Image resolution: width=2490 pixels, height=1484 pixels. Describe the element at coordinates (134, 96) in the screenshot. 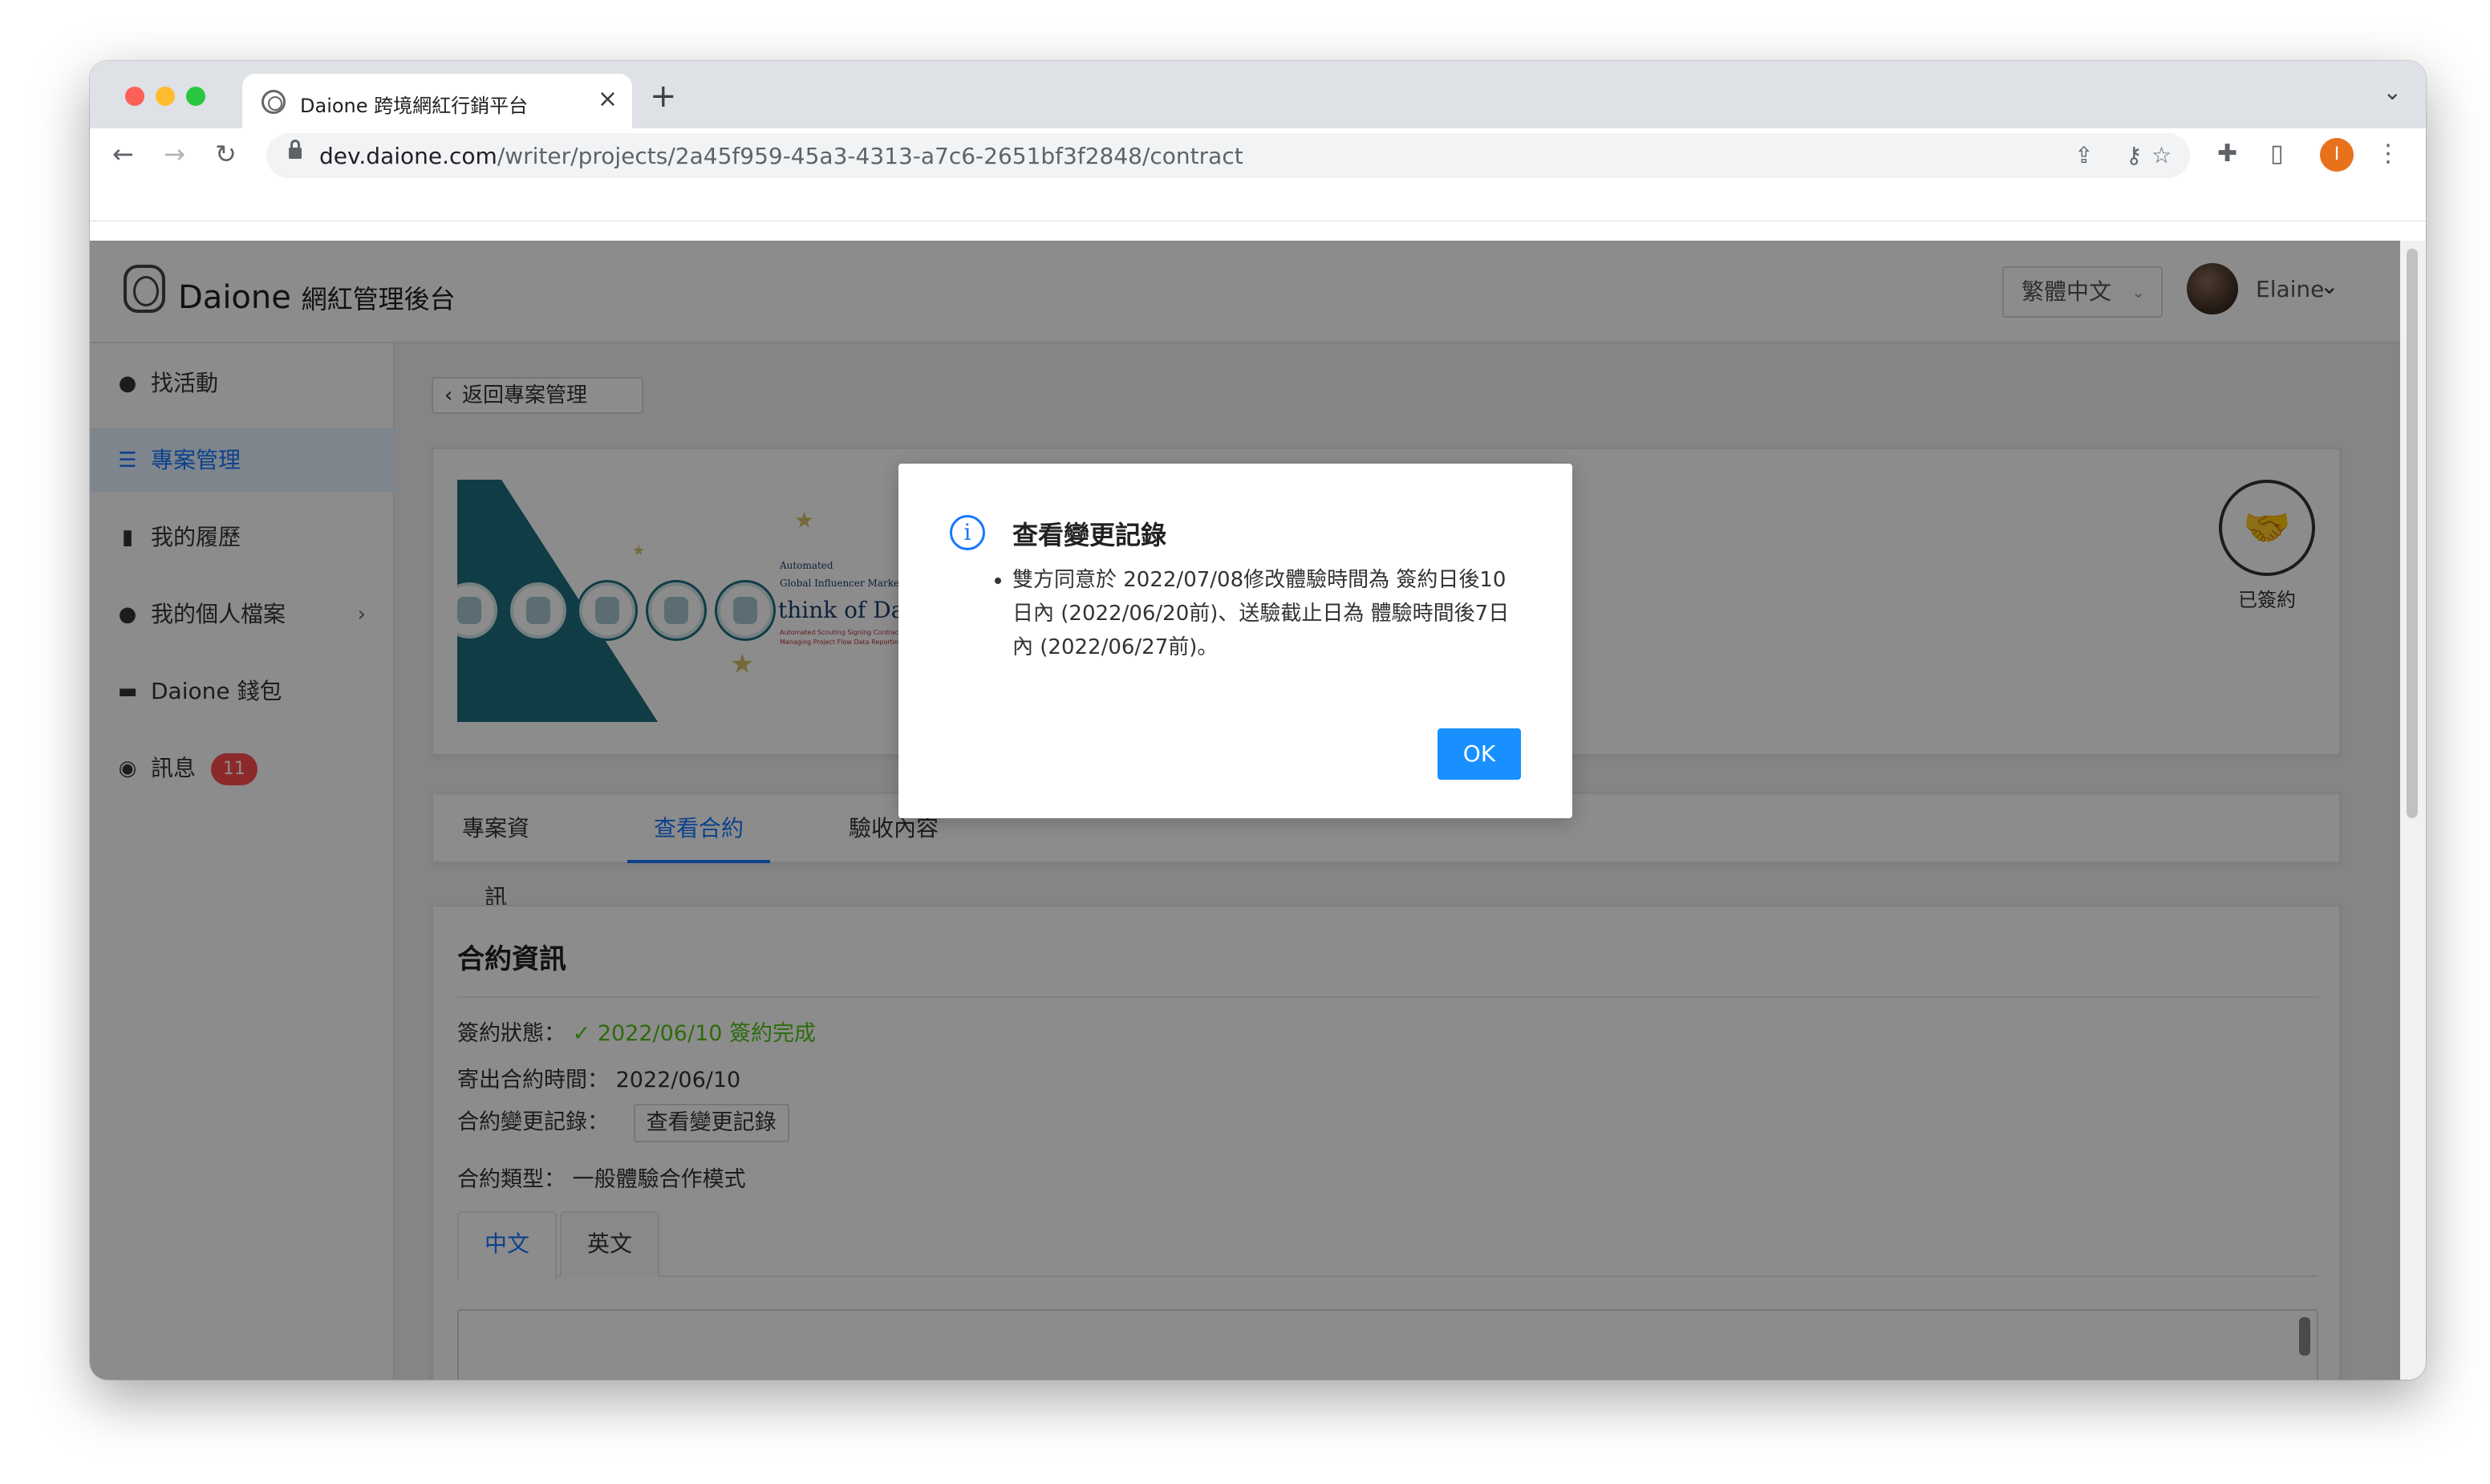

I see `close-window-button` at that location.